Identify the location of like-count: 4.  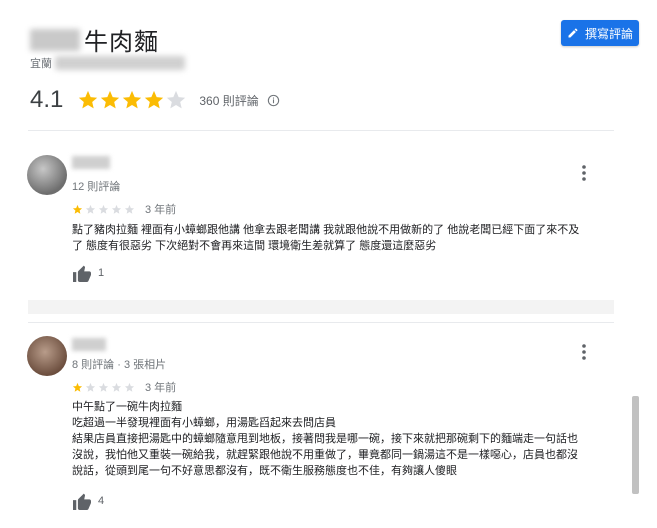
(101, 501).